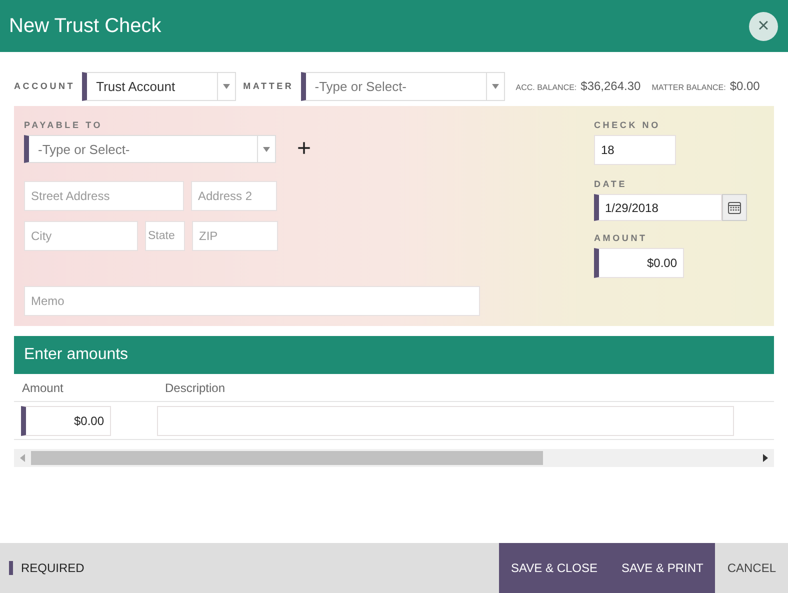 This screenshot has width=788, height=593. Describe the element at coordinates (554, 568) in the screenshot. I see `footer-button: SAVE & CLOSE` at that location.